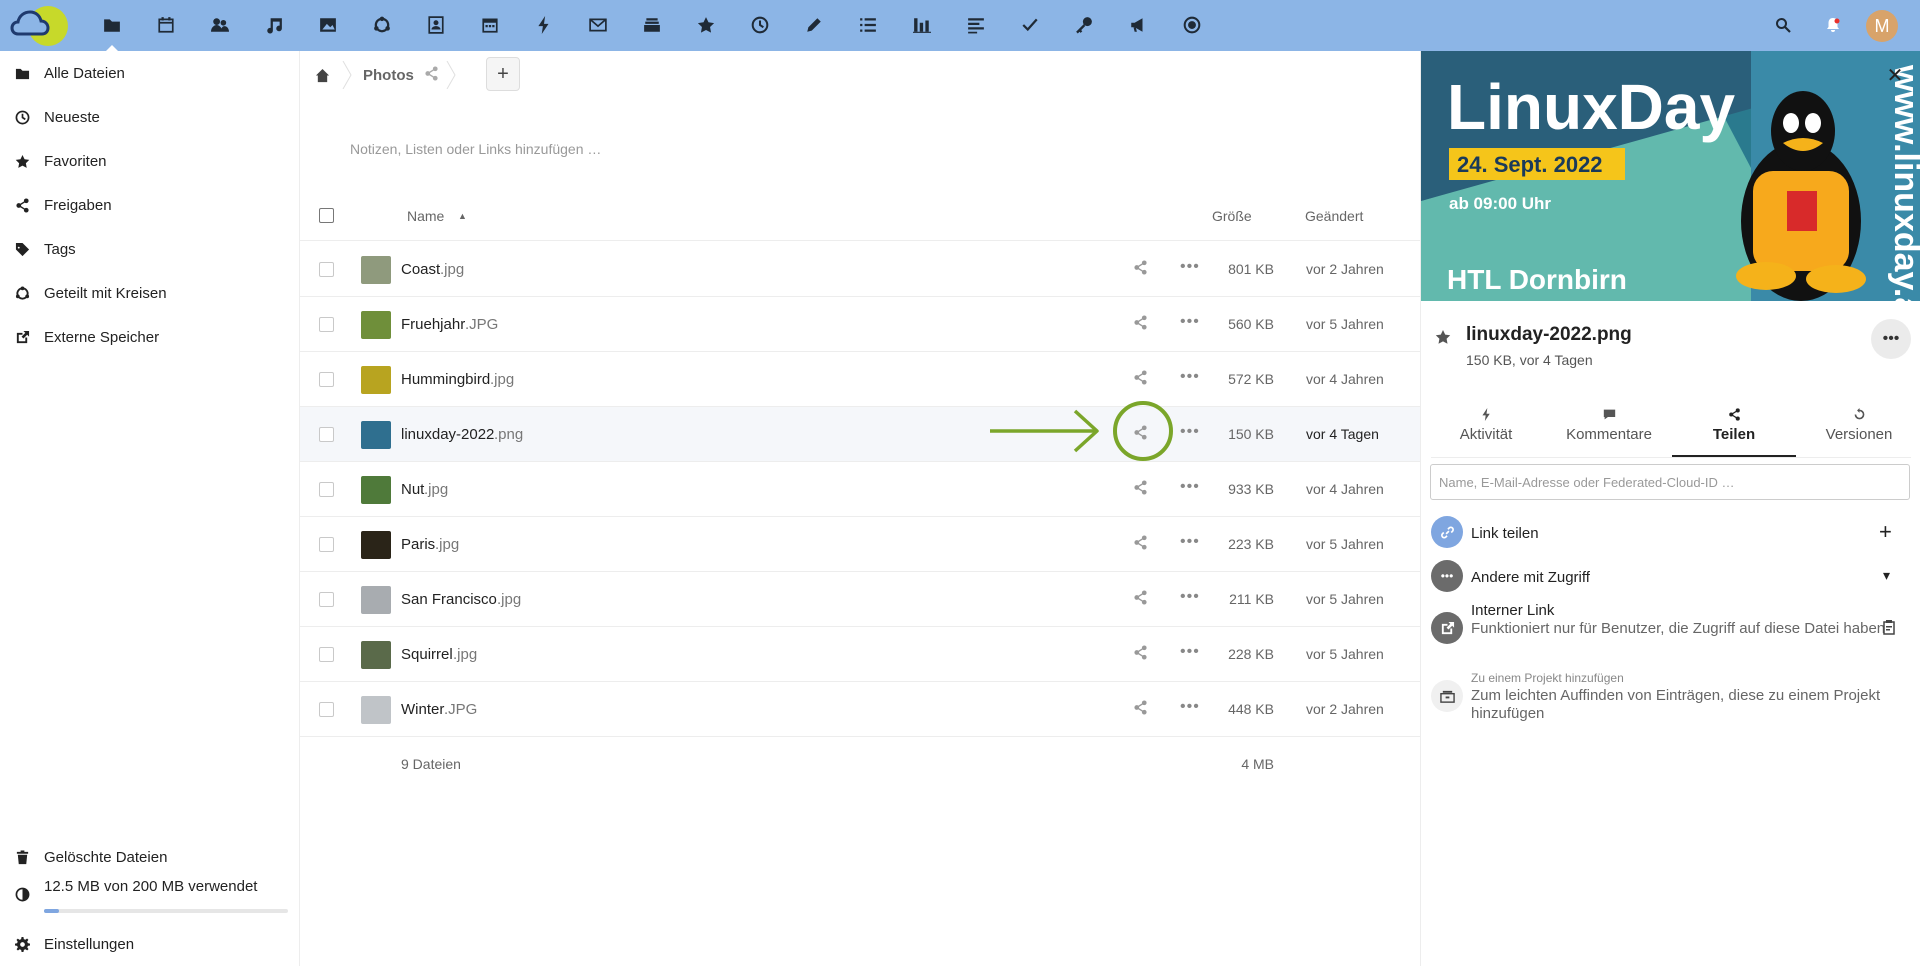 The height and width of the screenshot is (966, 1920). What do you see at coordinates (860, 434) in the screenshot?
I see `file-row: linuxday-2022 .png ••• 150 KB vor 4 Tagen` at bounding box center [860, 434].